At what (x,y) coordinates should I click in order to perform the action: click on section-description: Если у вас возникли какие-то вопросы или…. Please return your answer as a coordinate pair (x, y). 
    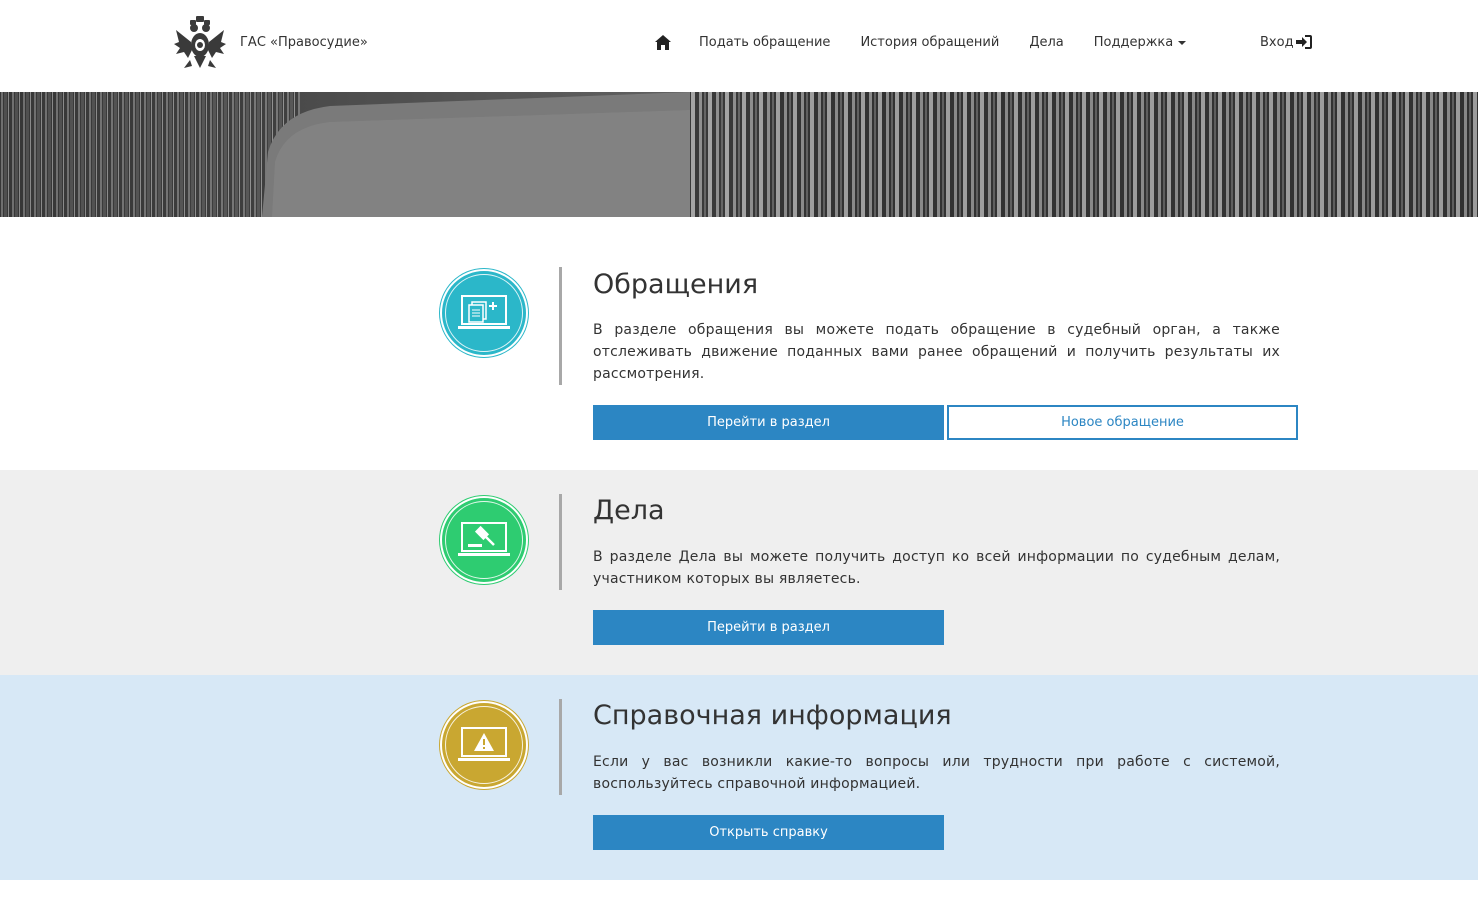
    Looking at the image, I should click on (936, 773).